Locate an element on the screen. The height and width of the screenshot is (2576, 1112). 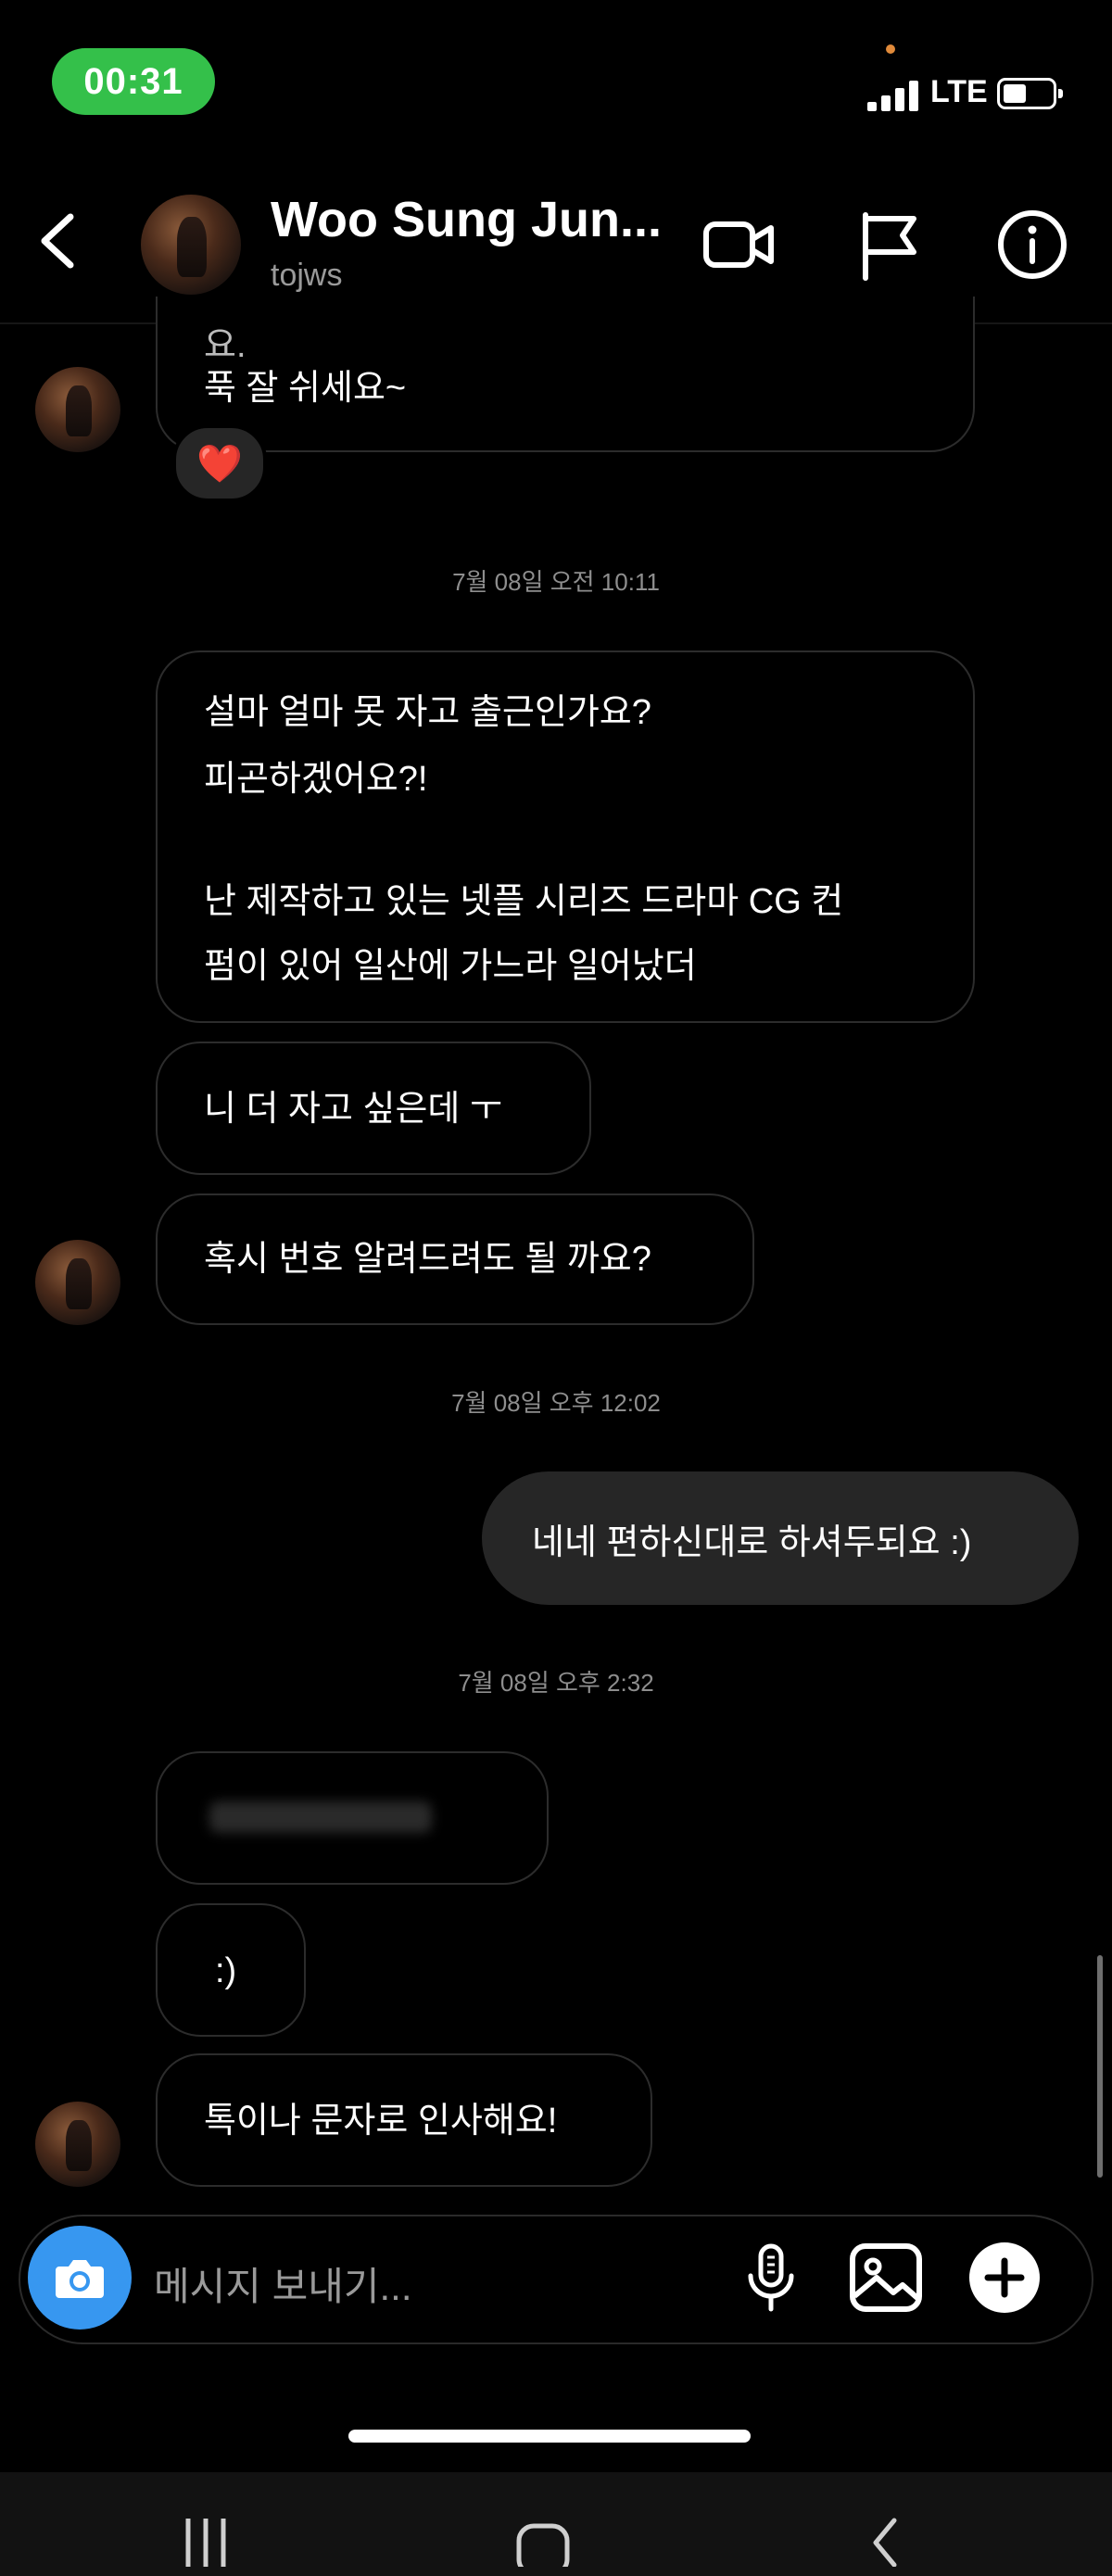
gallery-icon is located at coordinates (886, 2277).